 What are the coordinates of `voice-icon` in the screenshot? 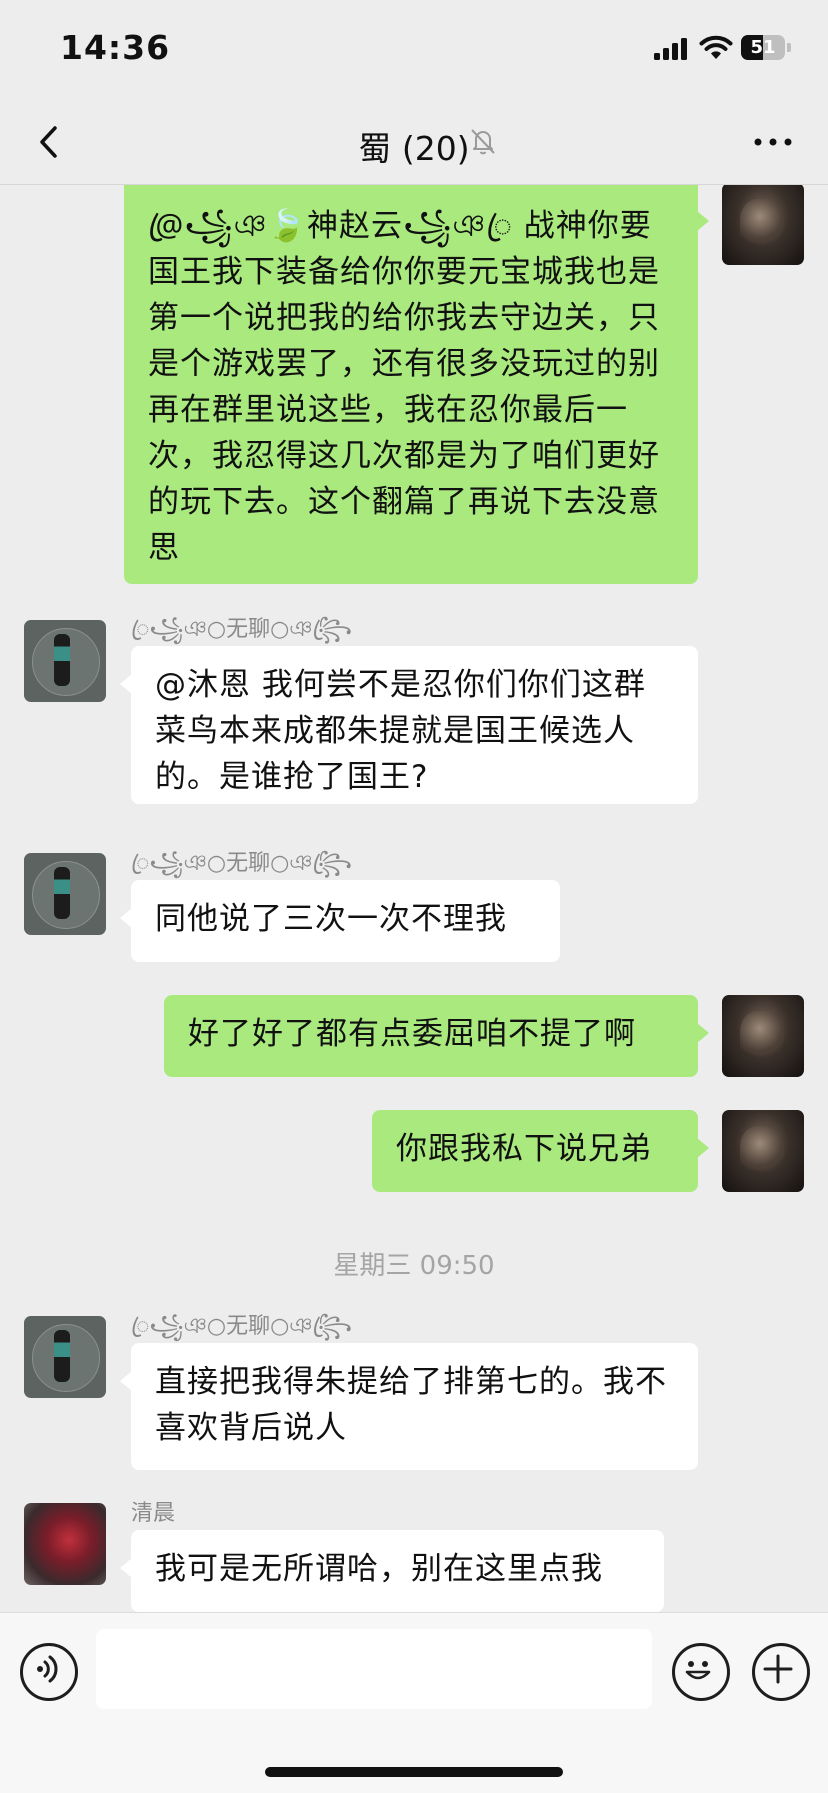 It's located at (49, 1672).